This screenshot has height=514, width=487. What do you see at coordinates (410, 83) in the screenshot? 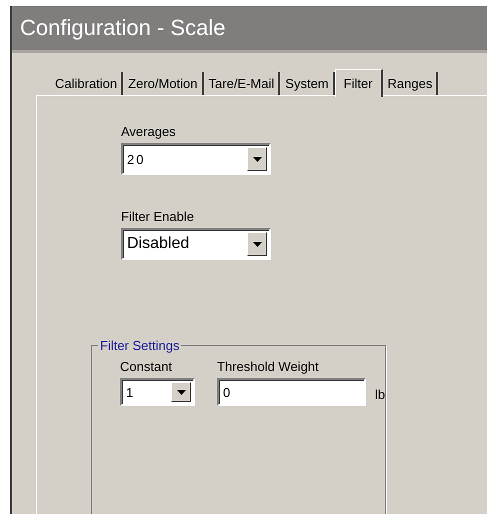
I see `tab: Ranges` at bounding box center [410, 83].